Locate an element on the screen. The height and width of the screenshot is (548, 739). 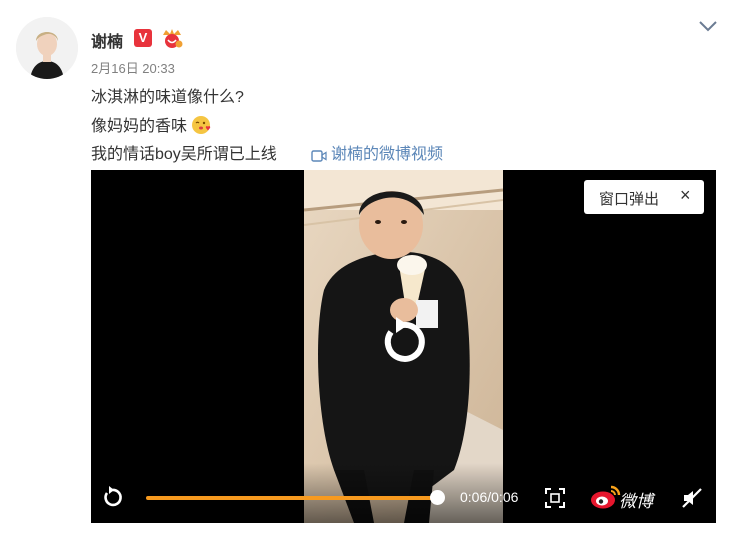
video-link-label: 谢楠的微博视频 is located at coordinates (387, 154).